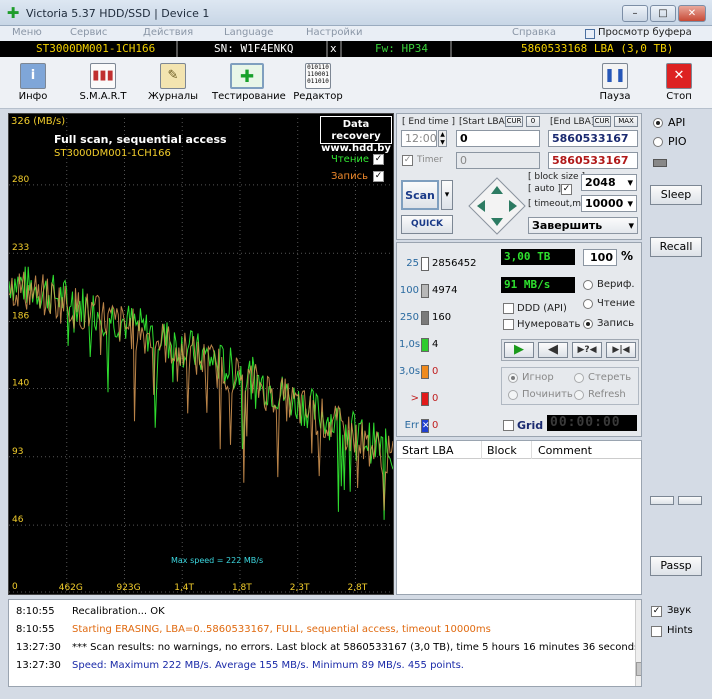 This screenshot has height=699, width=712. I want to click on ignore-radio, so click(513, 378).